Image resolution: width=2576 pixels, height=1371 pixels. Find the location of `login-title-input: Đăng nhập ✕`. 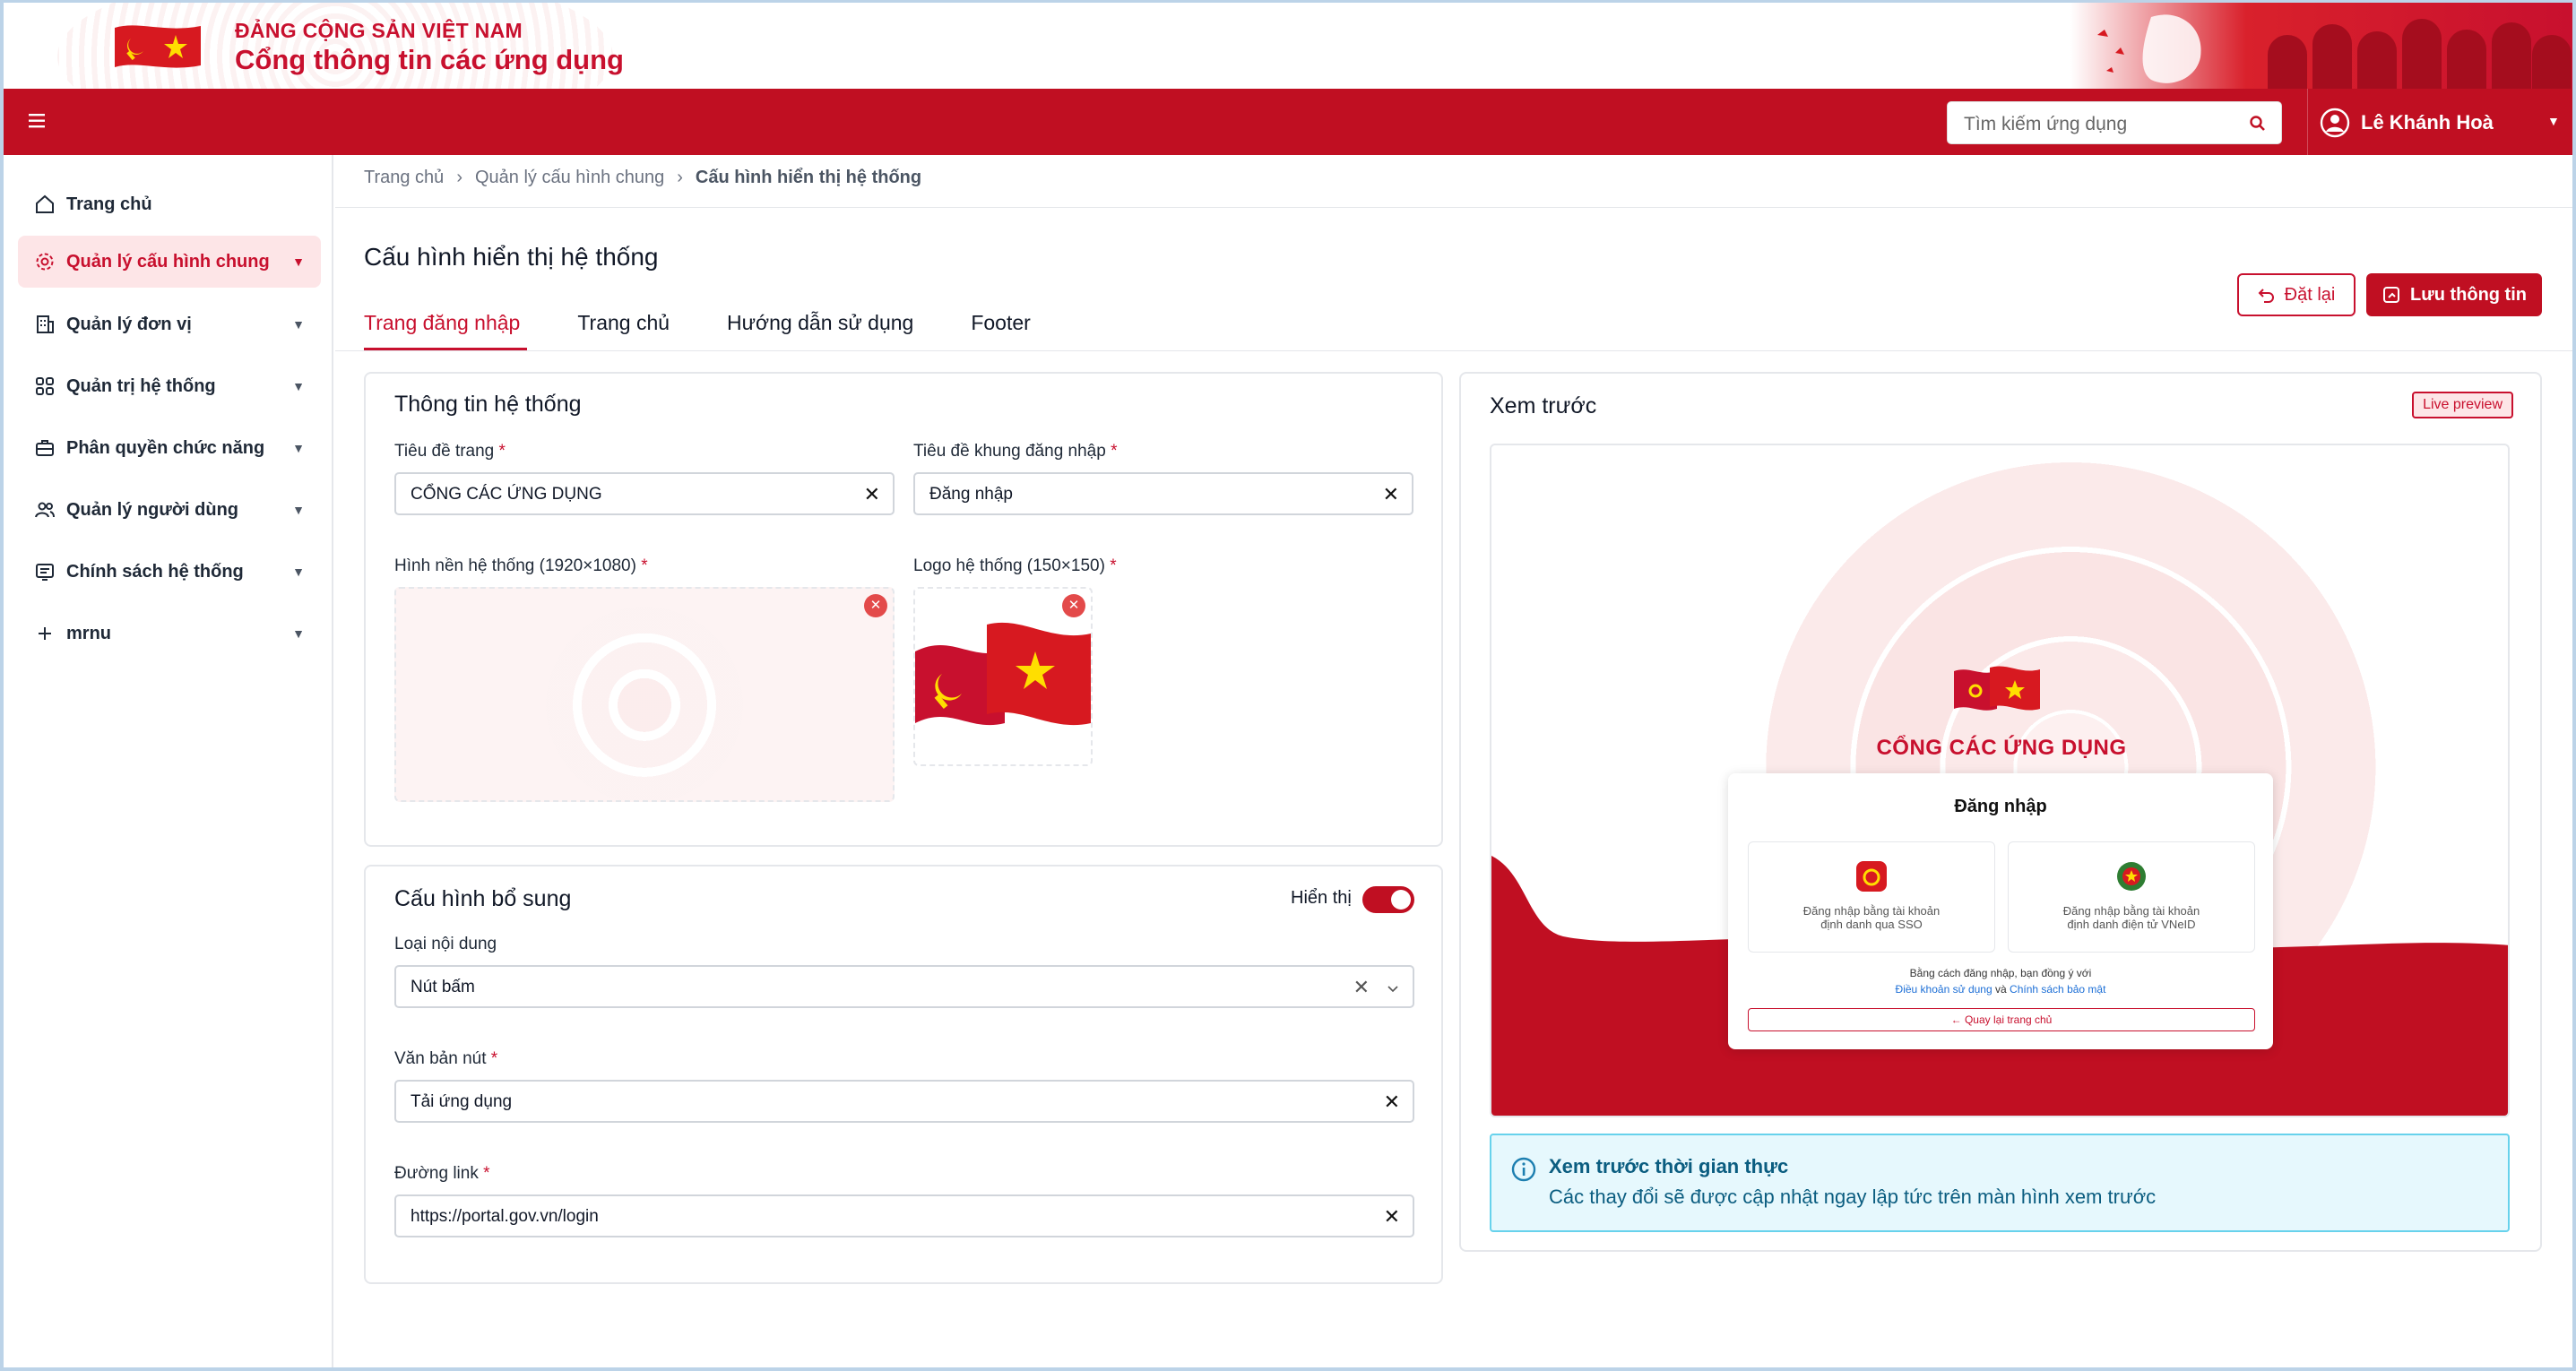

login-title-input: Đăng nhập ✕ is located at coordinates (1163, 494).